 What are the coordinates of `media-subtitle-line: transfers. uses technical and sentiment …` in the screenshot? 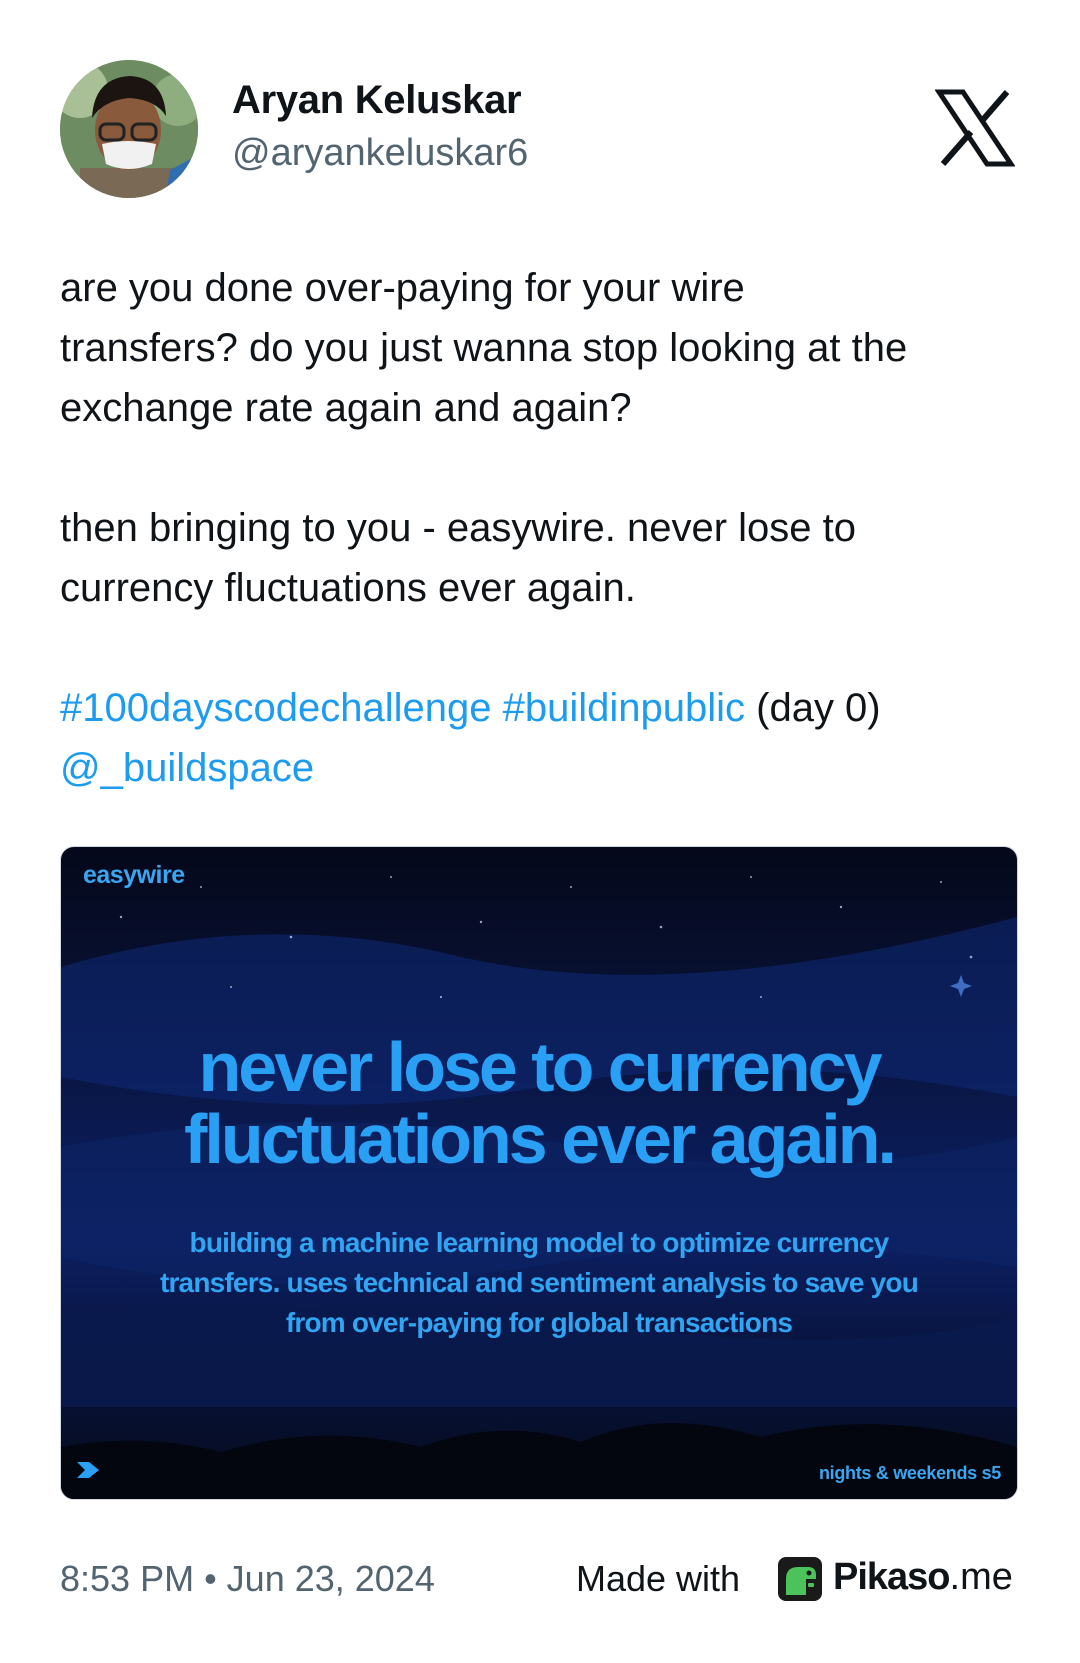 It's located at (539, 1282).